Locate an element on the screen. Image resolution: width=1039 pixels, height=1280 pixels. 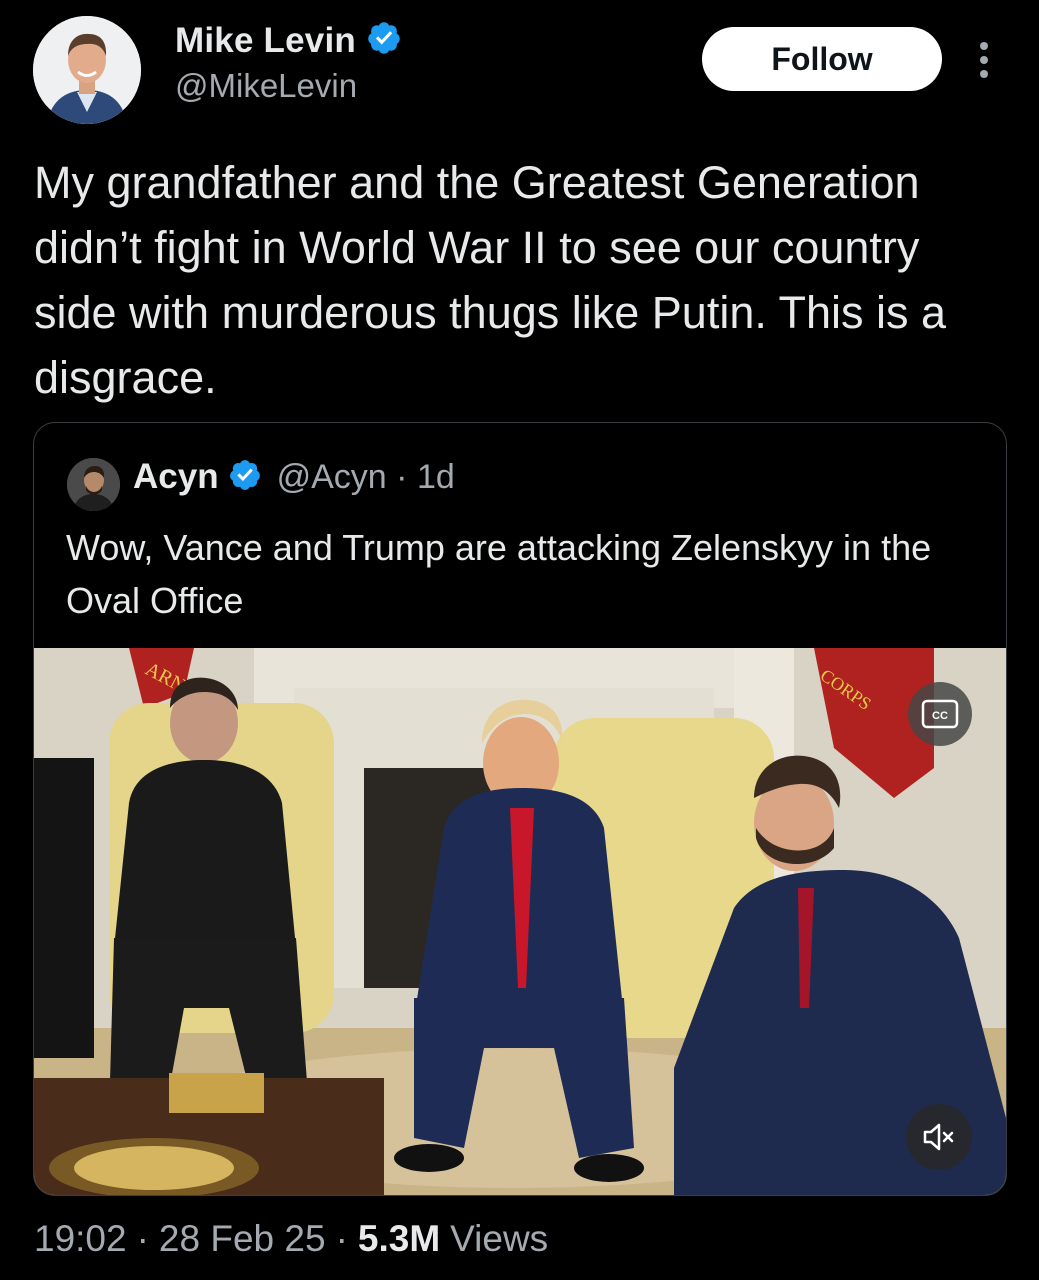
follow-button: Follow is located at coordinates (822, 59).